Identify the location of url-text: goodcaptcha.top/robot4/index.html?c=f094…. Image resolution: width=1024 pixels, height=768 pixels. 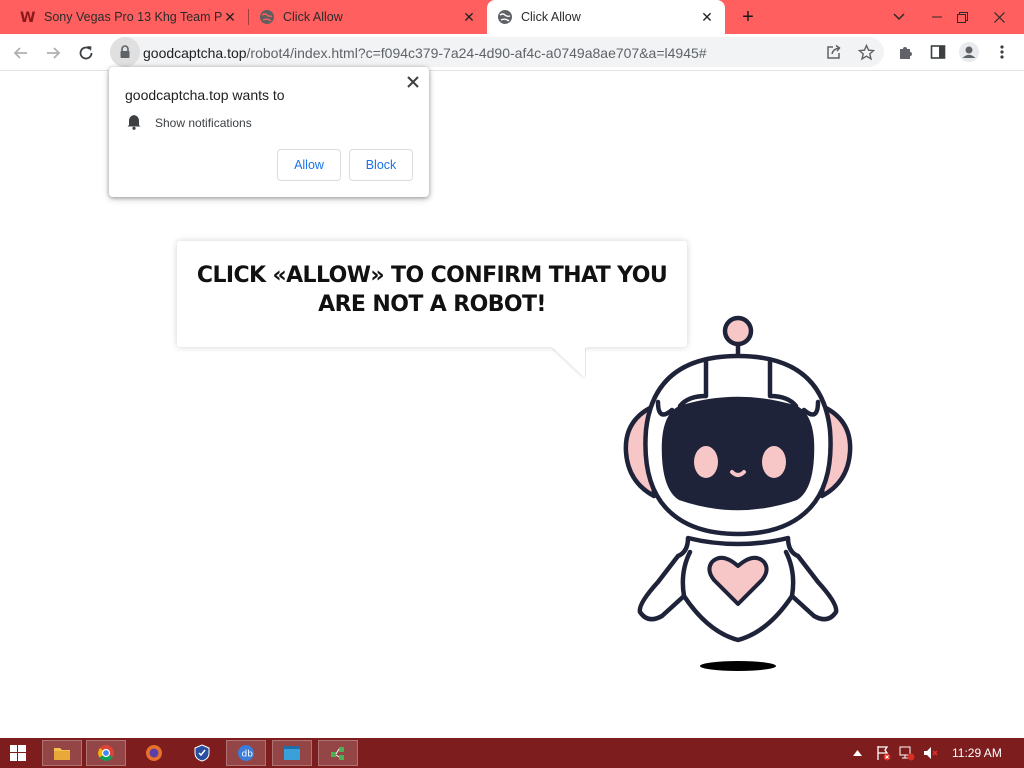
(425, 53).